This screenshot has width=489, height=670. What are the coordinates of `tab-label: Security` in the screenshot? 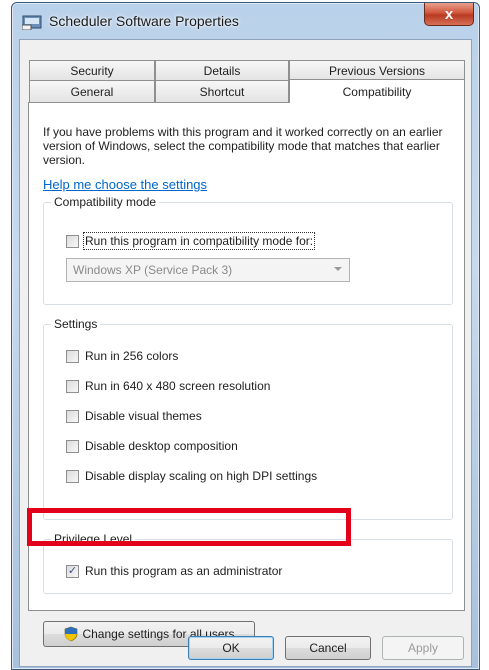 It's located at (92, 70).